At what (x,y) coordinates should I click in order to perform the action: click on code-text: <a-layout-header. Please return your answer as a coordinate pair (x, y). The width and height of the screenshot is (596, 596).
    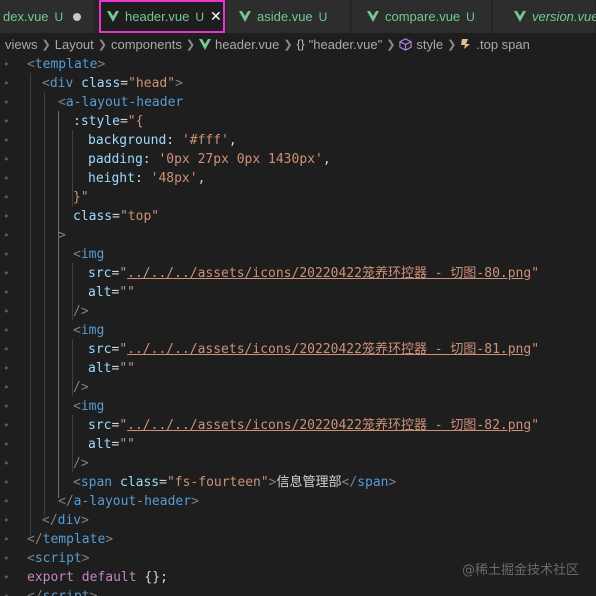
    Looking at the image, I should click on (121, 102).